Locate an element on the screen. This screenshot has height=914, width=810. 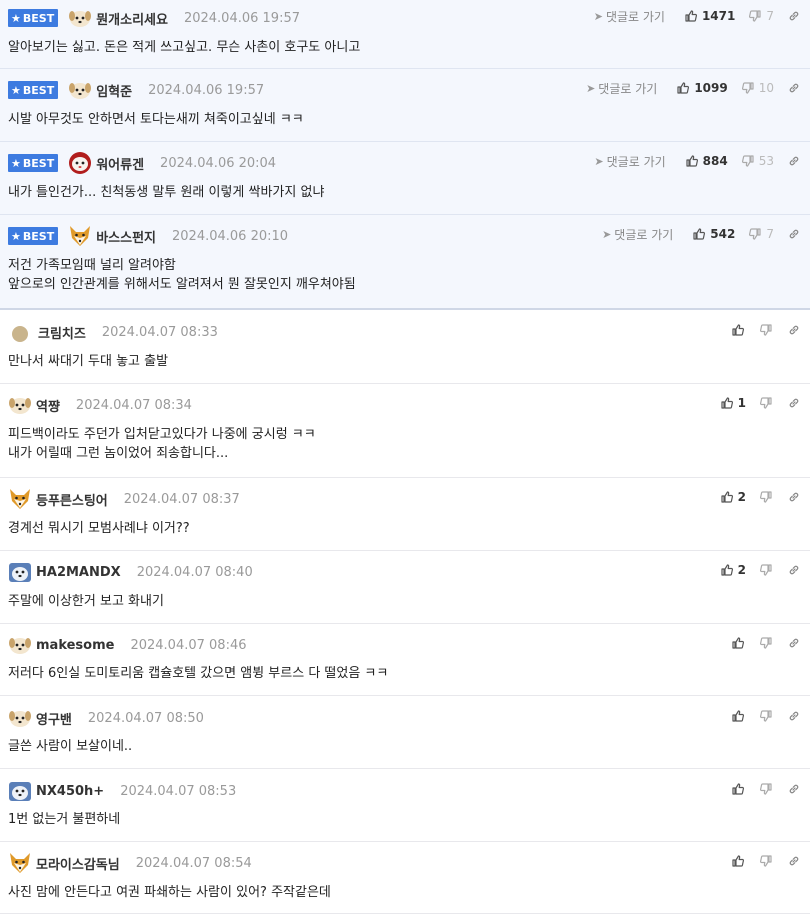
author-name: 바스스펀지 is located at coordinates (126, 236).